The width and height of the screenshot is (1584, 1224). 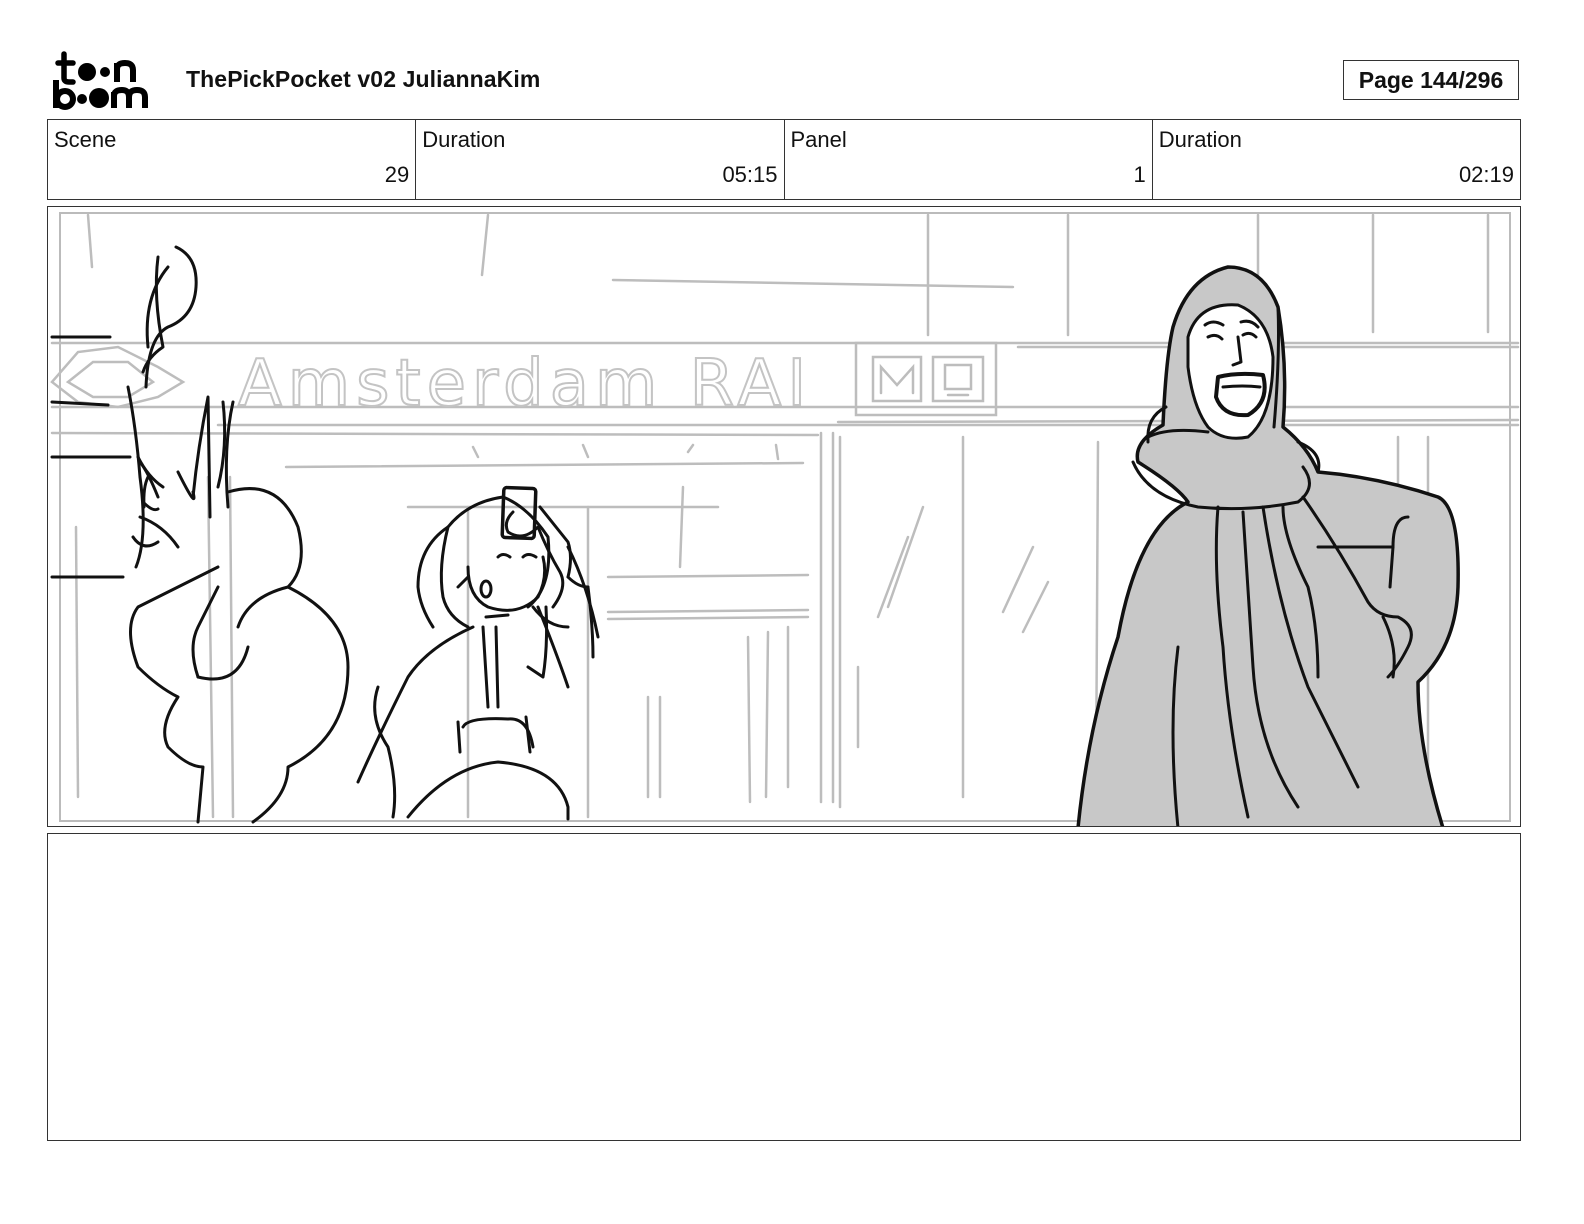 What do you see at coordinates (1431, 80) in the screenshot?
I see `page-indicator: Page 144/296` at bounding box center [1431, 80].